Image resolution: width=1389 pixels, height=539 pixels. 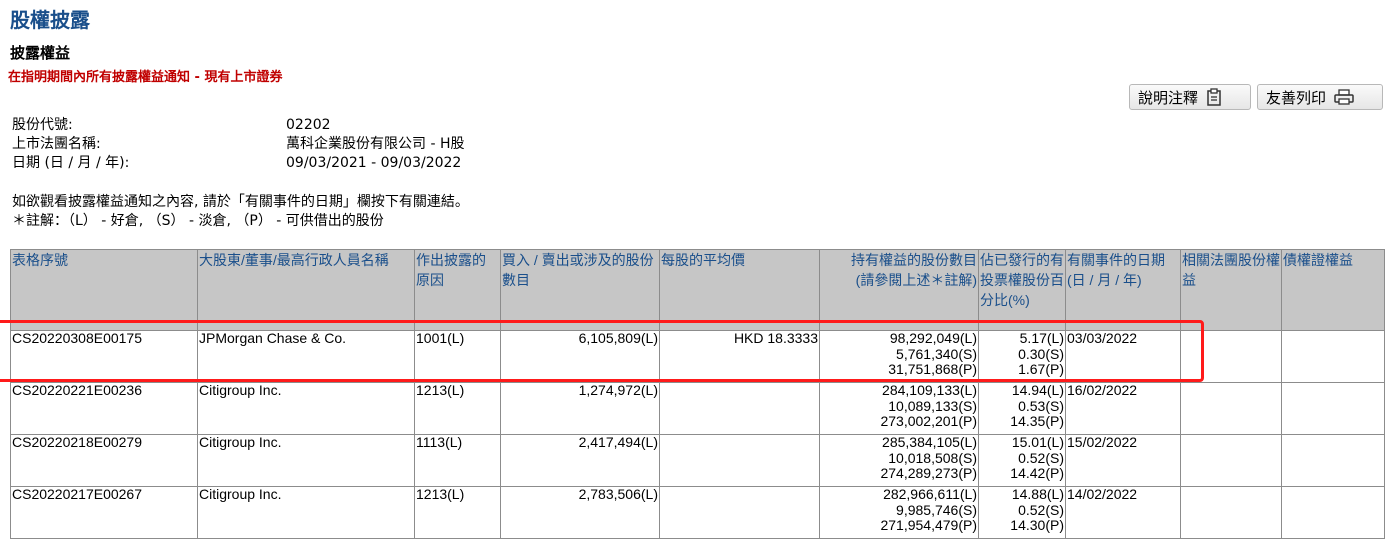 What do you see at coordinates (42, 125) in the screenshot?
I see `stock-code-label: 股份代號:` at bounding box center [42, 125].